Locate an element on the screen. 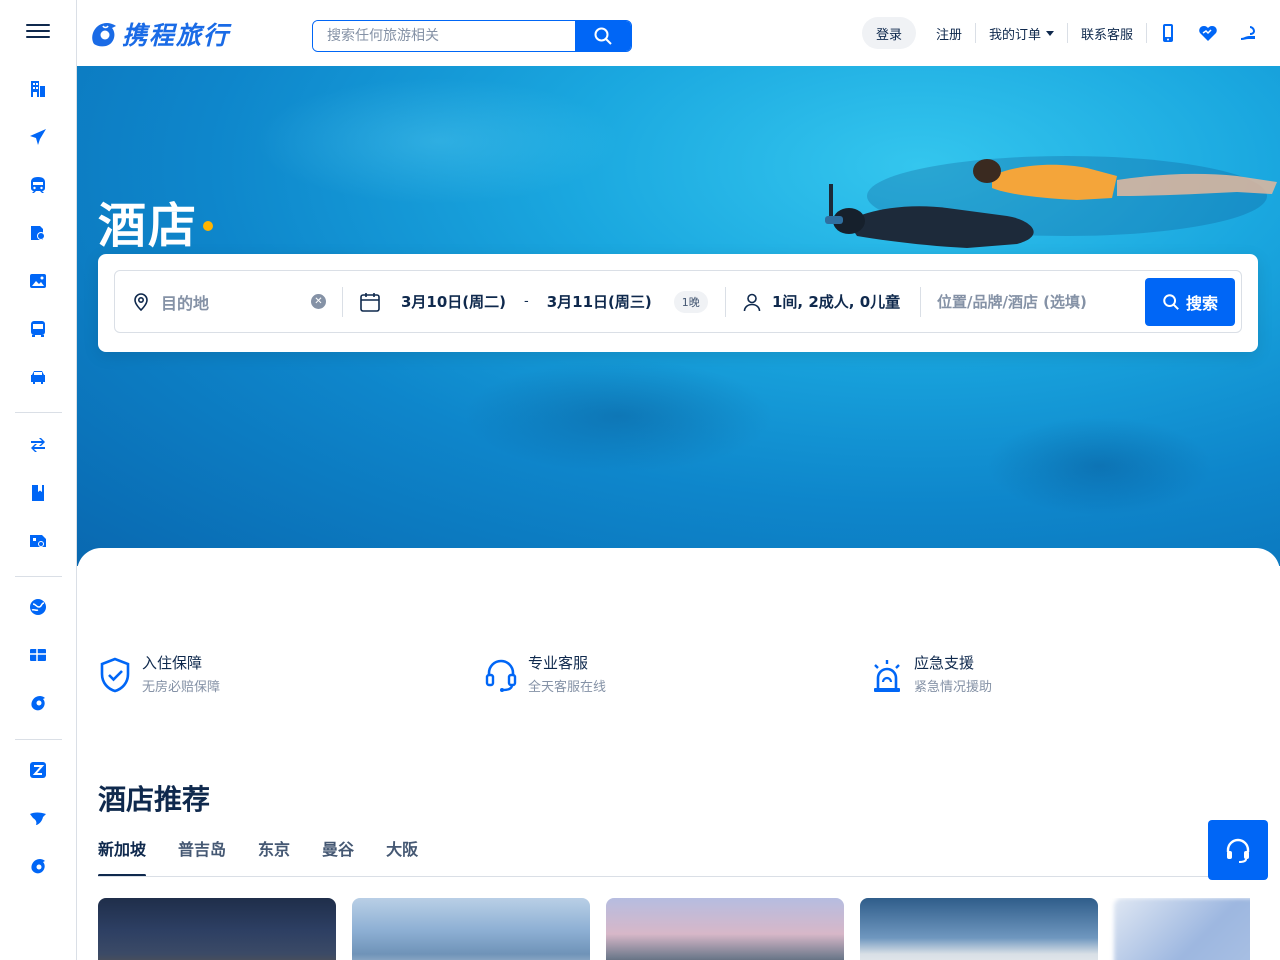  menu-icon is located at coordinates (38, 30).